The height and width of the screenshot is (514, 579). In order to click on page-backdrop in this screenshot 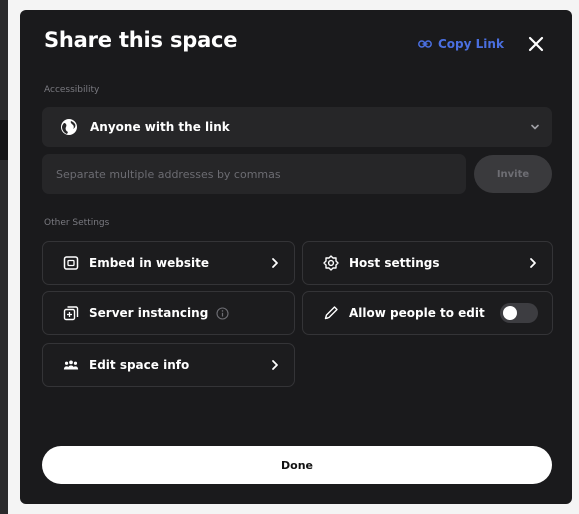, I will do `click(4, 257)`.